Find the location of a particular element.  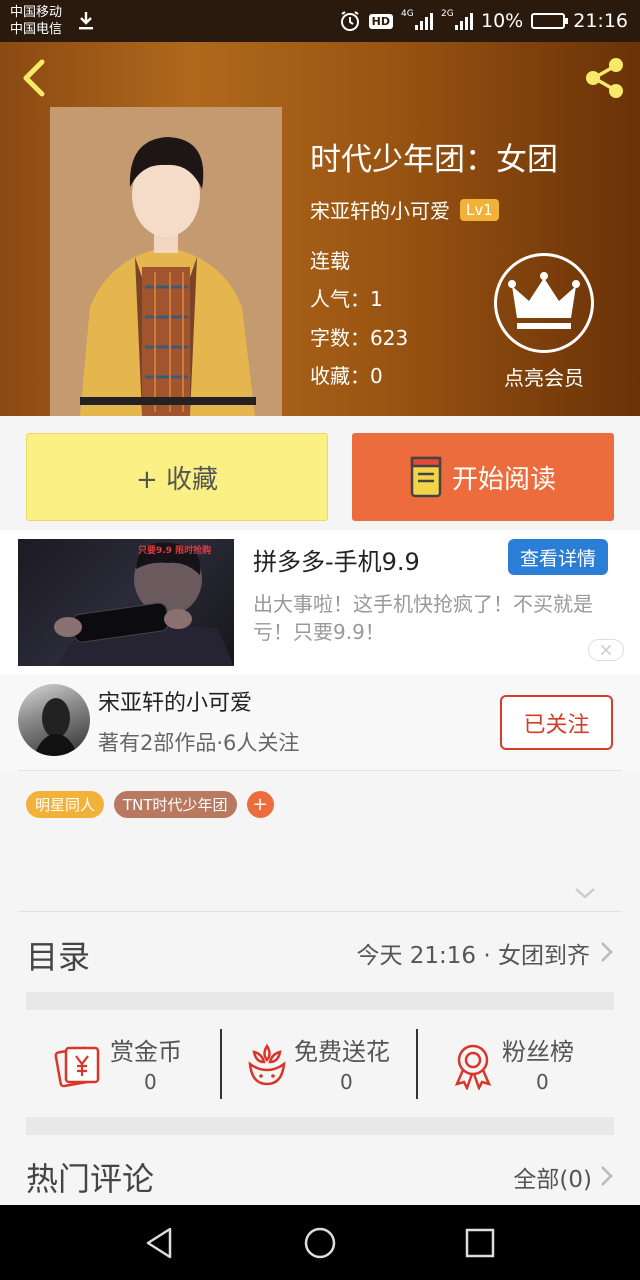

stat-label: 免费送花 is located at coordinates (342, 1052).